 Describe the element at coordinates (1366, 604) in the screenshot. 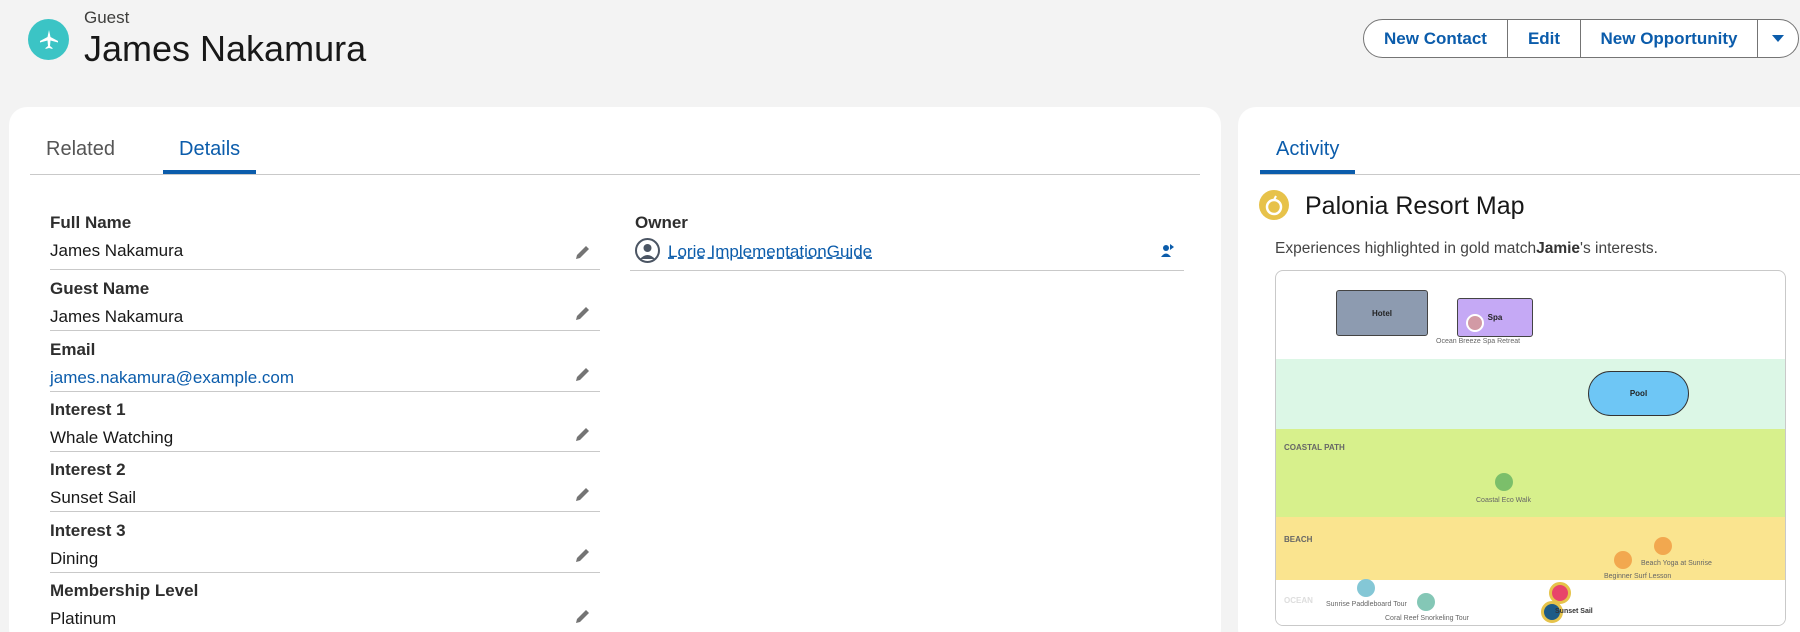

I see `pin-label: Sunrise Paddleboard Tour` at that location.